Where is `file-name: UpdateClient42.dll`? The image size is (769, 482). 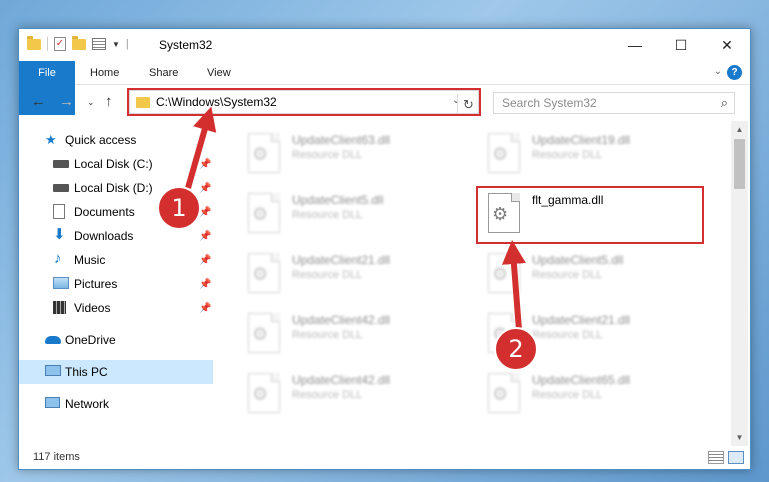
file-name: UpdateClient42.dll is located at coordinates (341, 320).